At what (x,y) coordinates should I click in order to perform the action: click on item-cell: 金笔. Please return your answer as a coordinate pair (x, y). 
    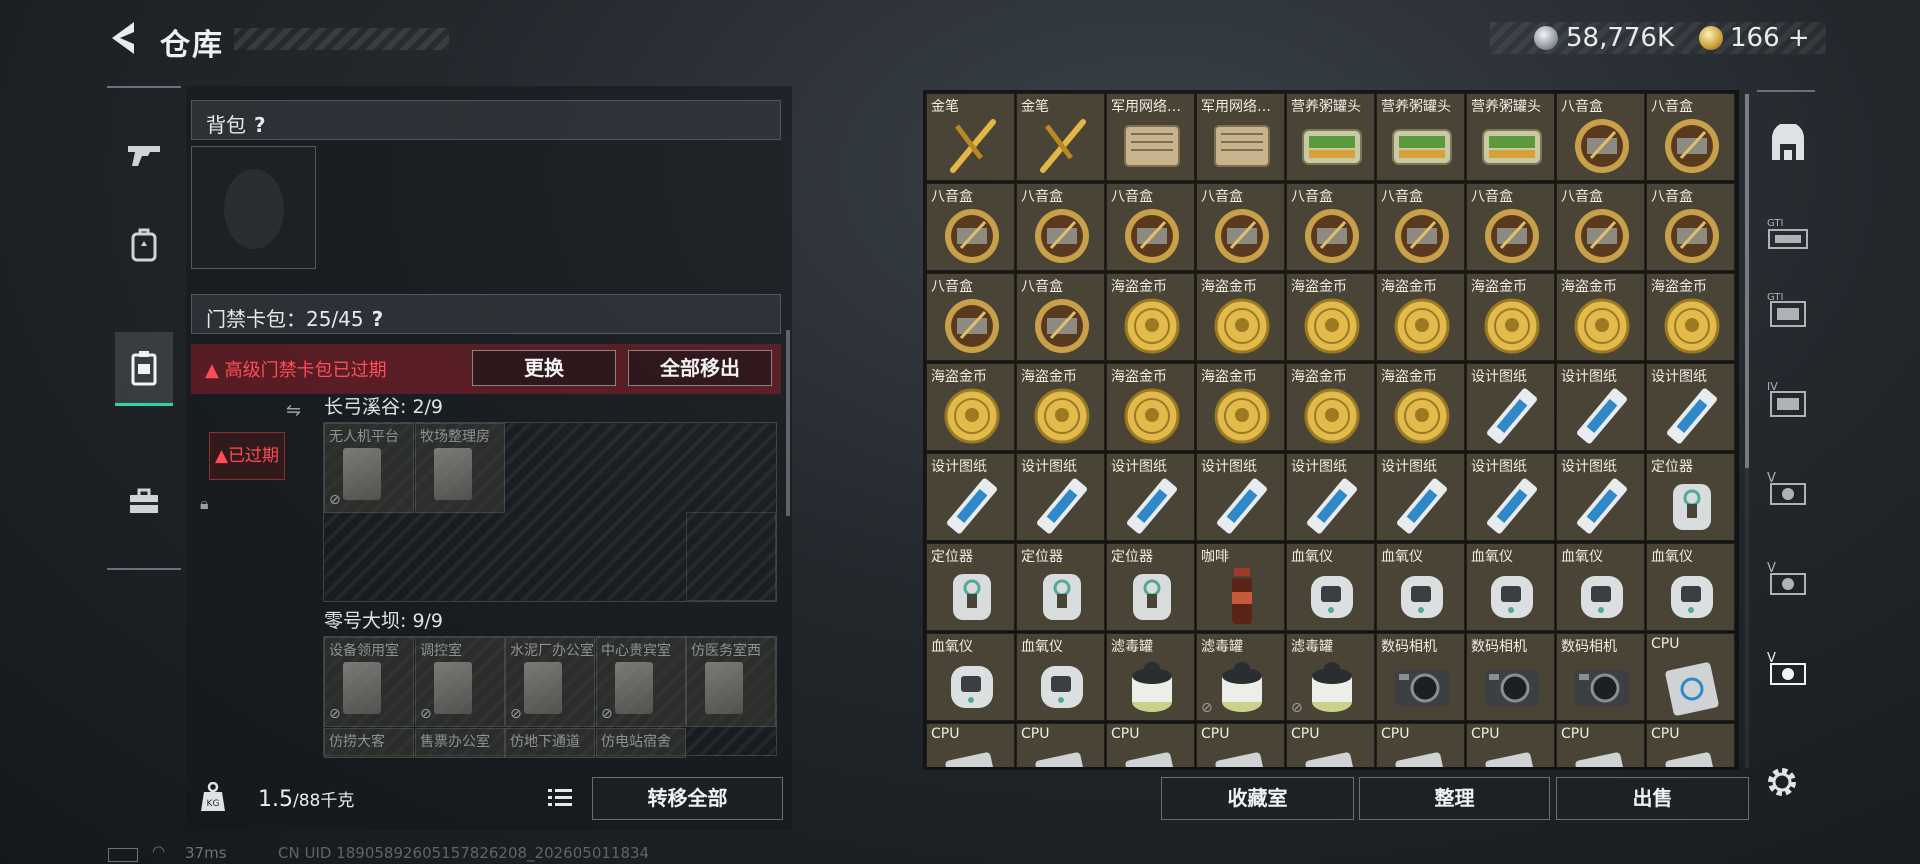
    Looking at the image, I should click on (1060, 137).